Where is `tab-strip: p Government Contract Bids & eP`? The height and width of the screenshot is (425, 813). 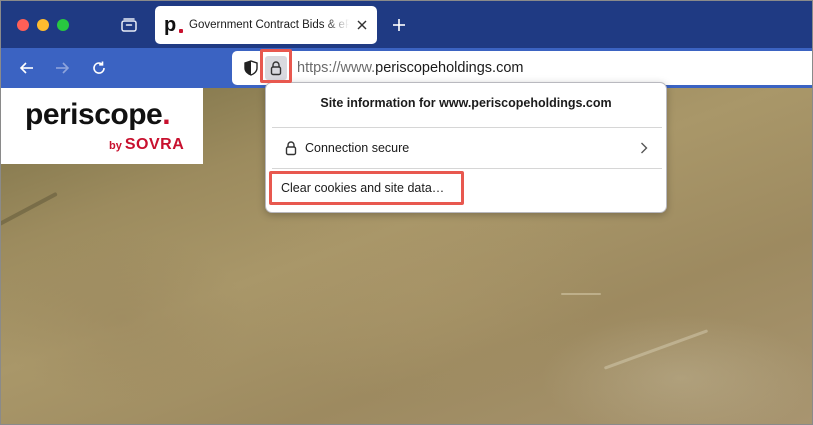
tab-strip: p Government Contract Bids & eP is located at coordinates (406, 24).